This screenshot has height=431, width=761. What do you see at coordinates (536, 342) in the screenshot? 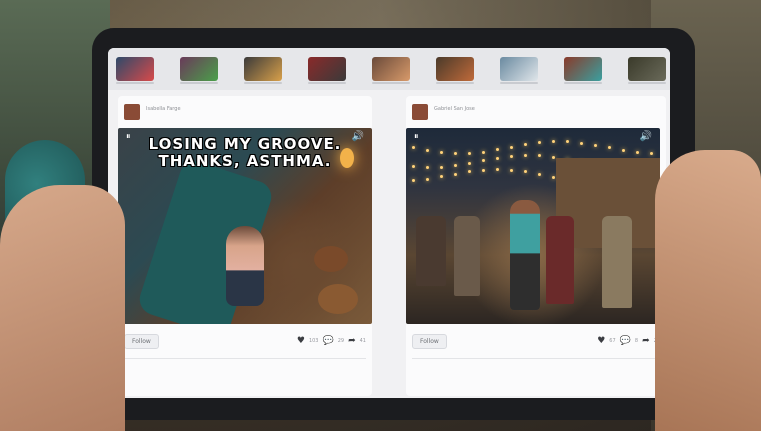
I see `post-footer: Follow ♥ 67 💬 8 ➦ 29` at bounding box center [536, 342].